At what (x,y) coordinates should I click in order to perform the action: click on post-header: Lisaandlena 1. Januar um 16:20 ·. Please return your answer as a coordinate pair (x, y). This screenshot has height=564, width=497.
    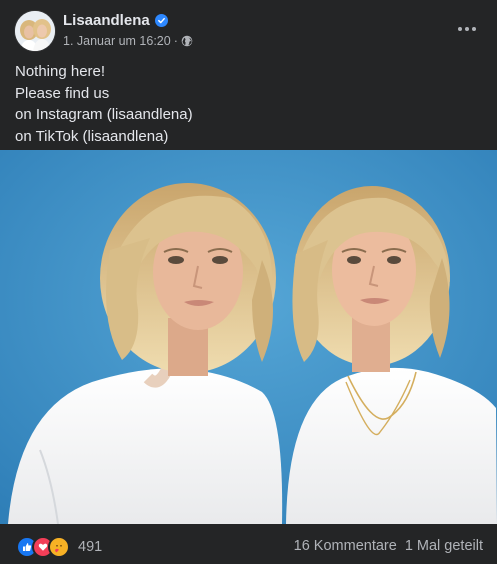
    Looking at the image, I should click on (248, 29).